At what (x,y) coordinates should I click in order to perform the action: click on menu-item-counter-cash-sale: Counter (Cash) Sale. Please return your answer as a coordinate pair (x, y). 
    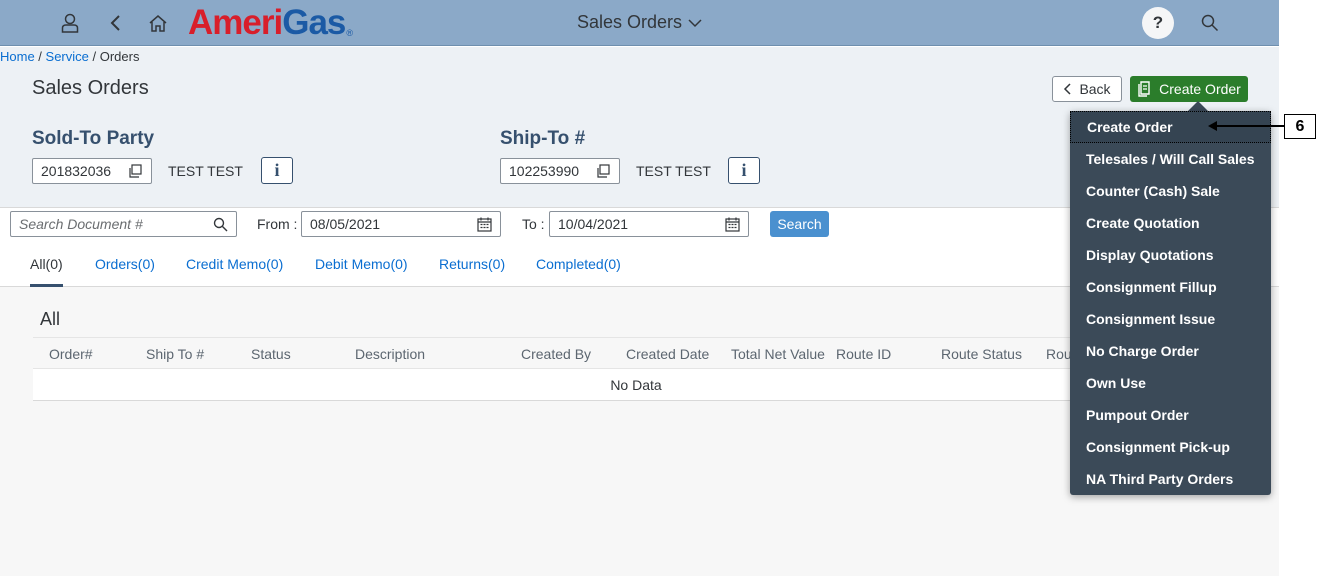
    Looking at the image, I should click on (1170, 191).